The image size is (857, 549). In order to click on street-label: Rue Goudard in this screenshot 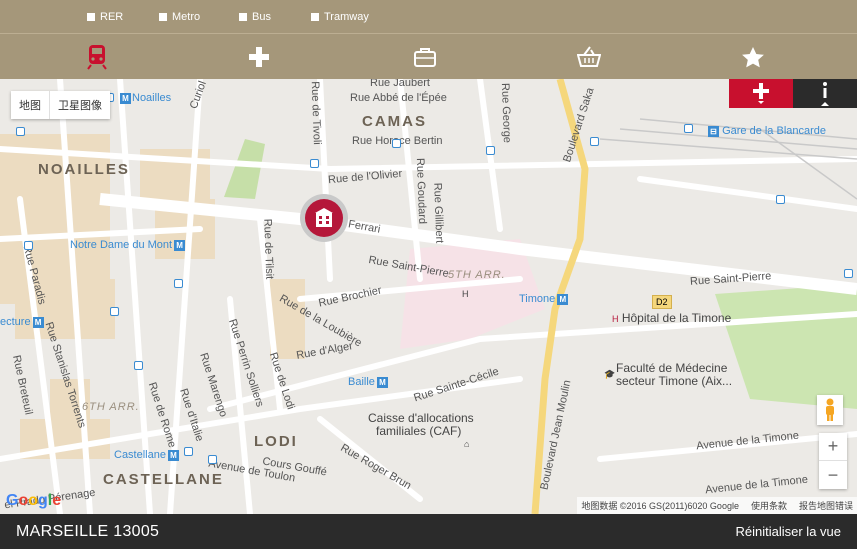, I will do `click(421, 191)`.